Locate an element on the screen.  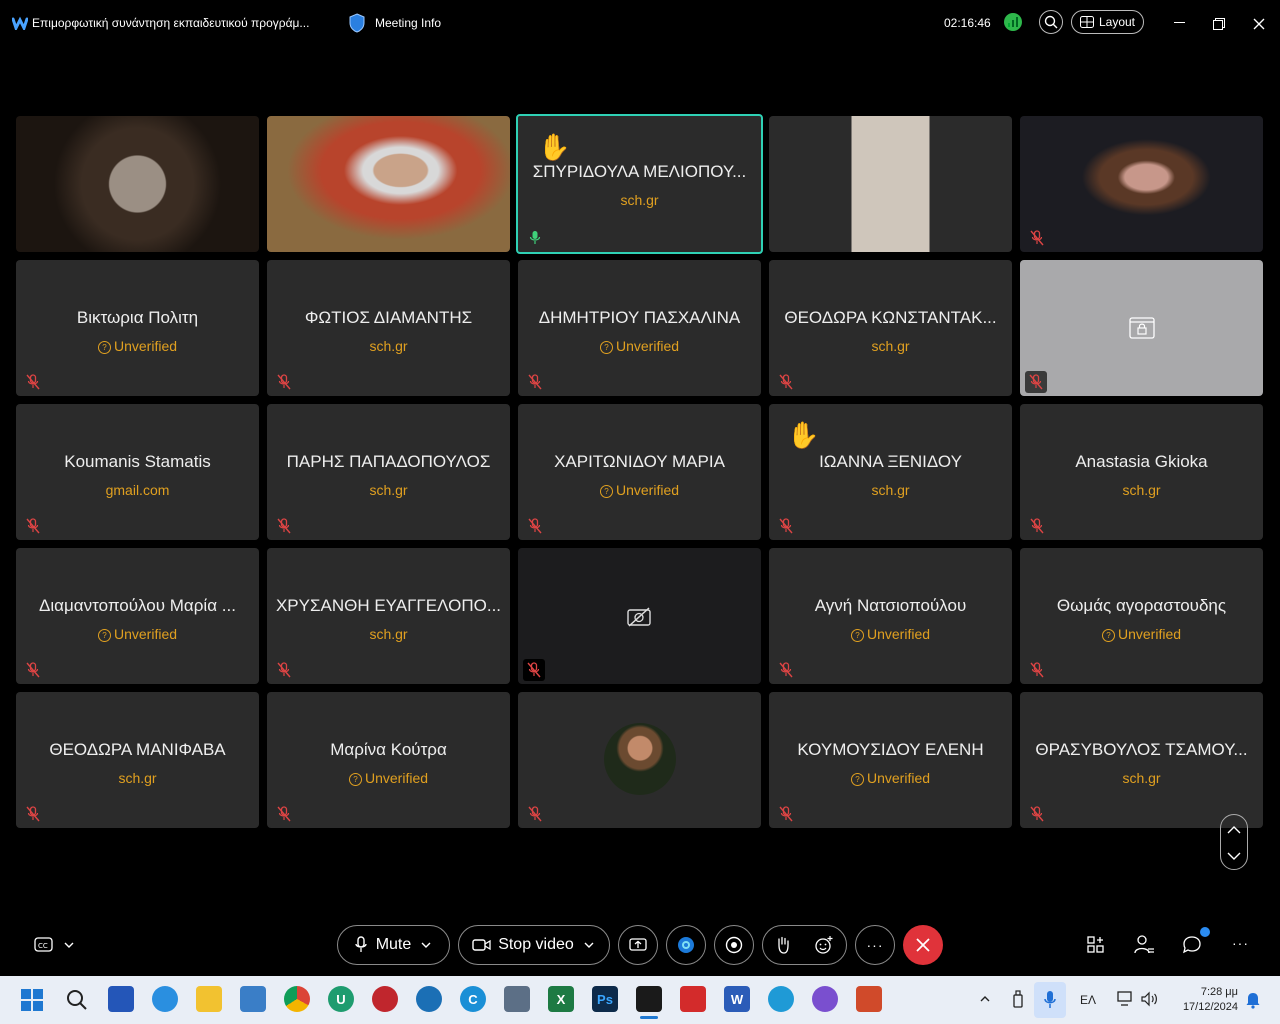
participant-tile: Αγνή Νατσιοπούλου? Unverified is located at coordinates (890, 616).